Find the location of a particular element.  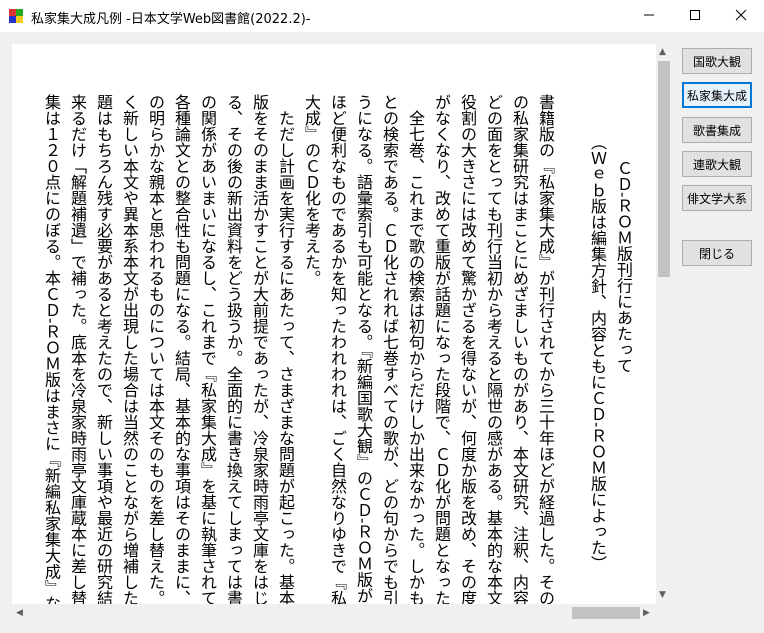

close-button: 閉じる is located at coordinates (717, 253).